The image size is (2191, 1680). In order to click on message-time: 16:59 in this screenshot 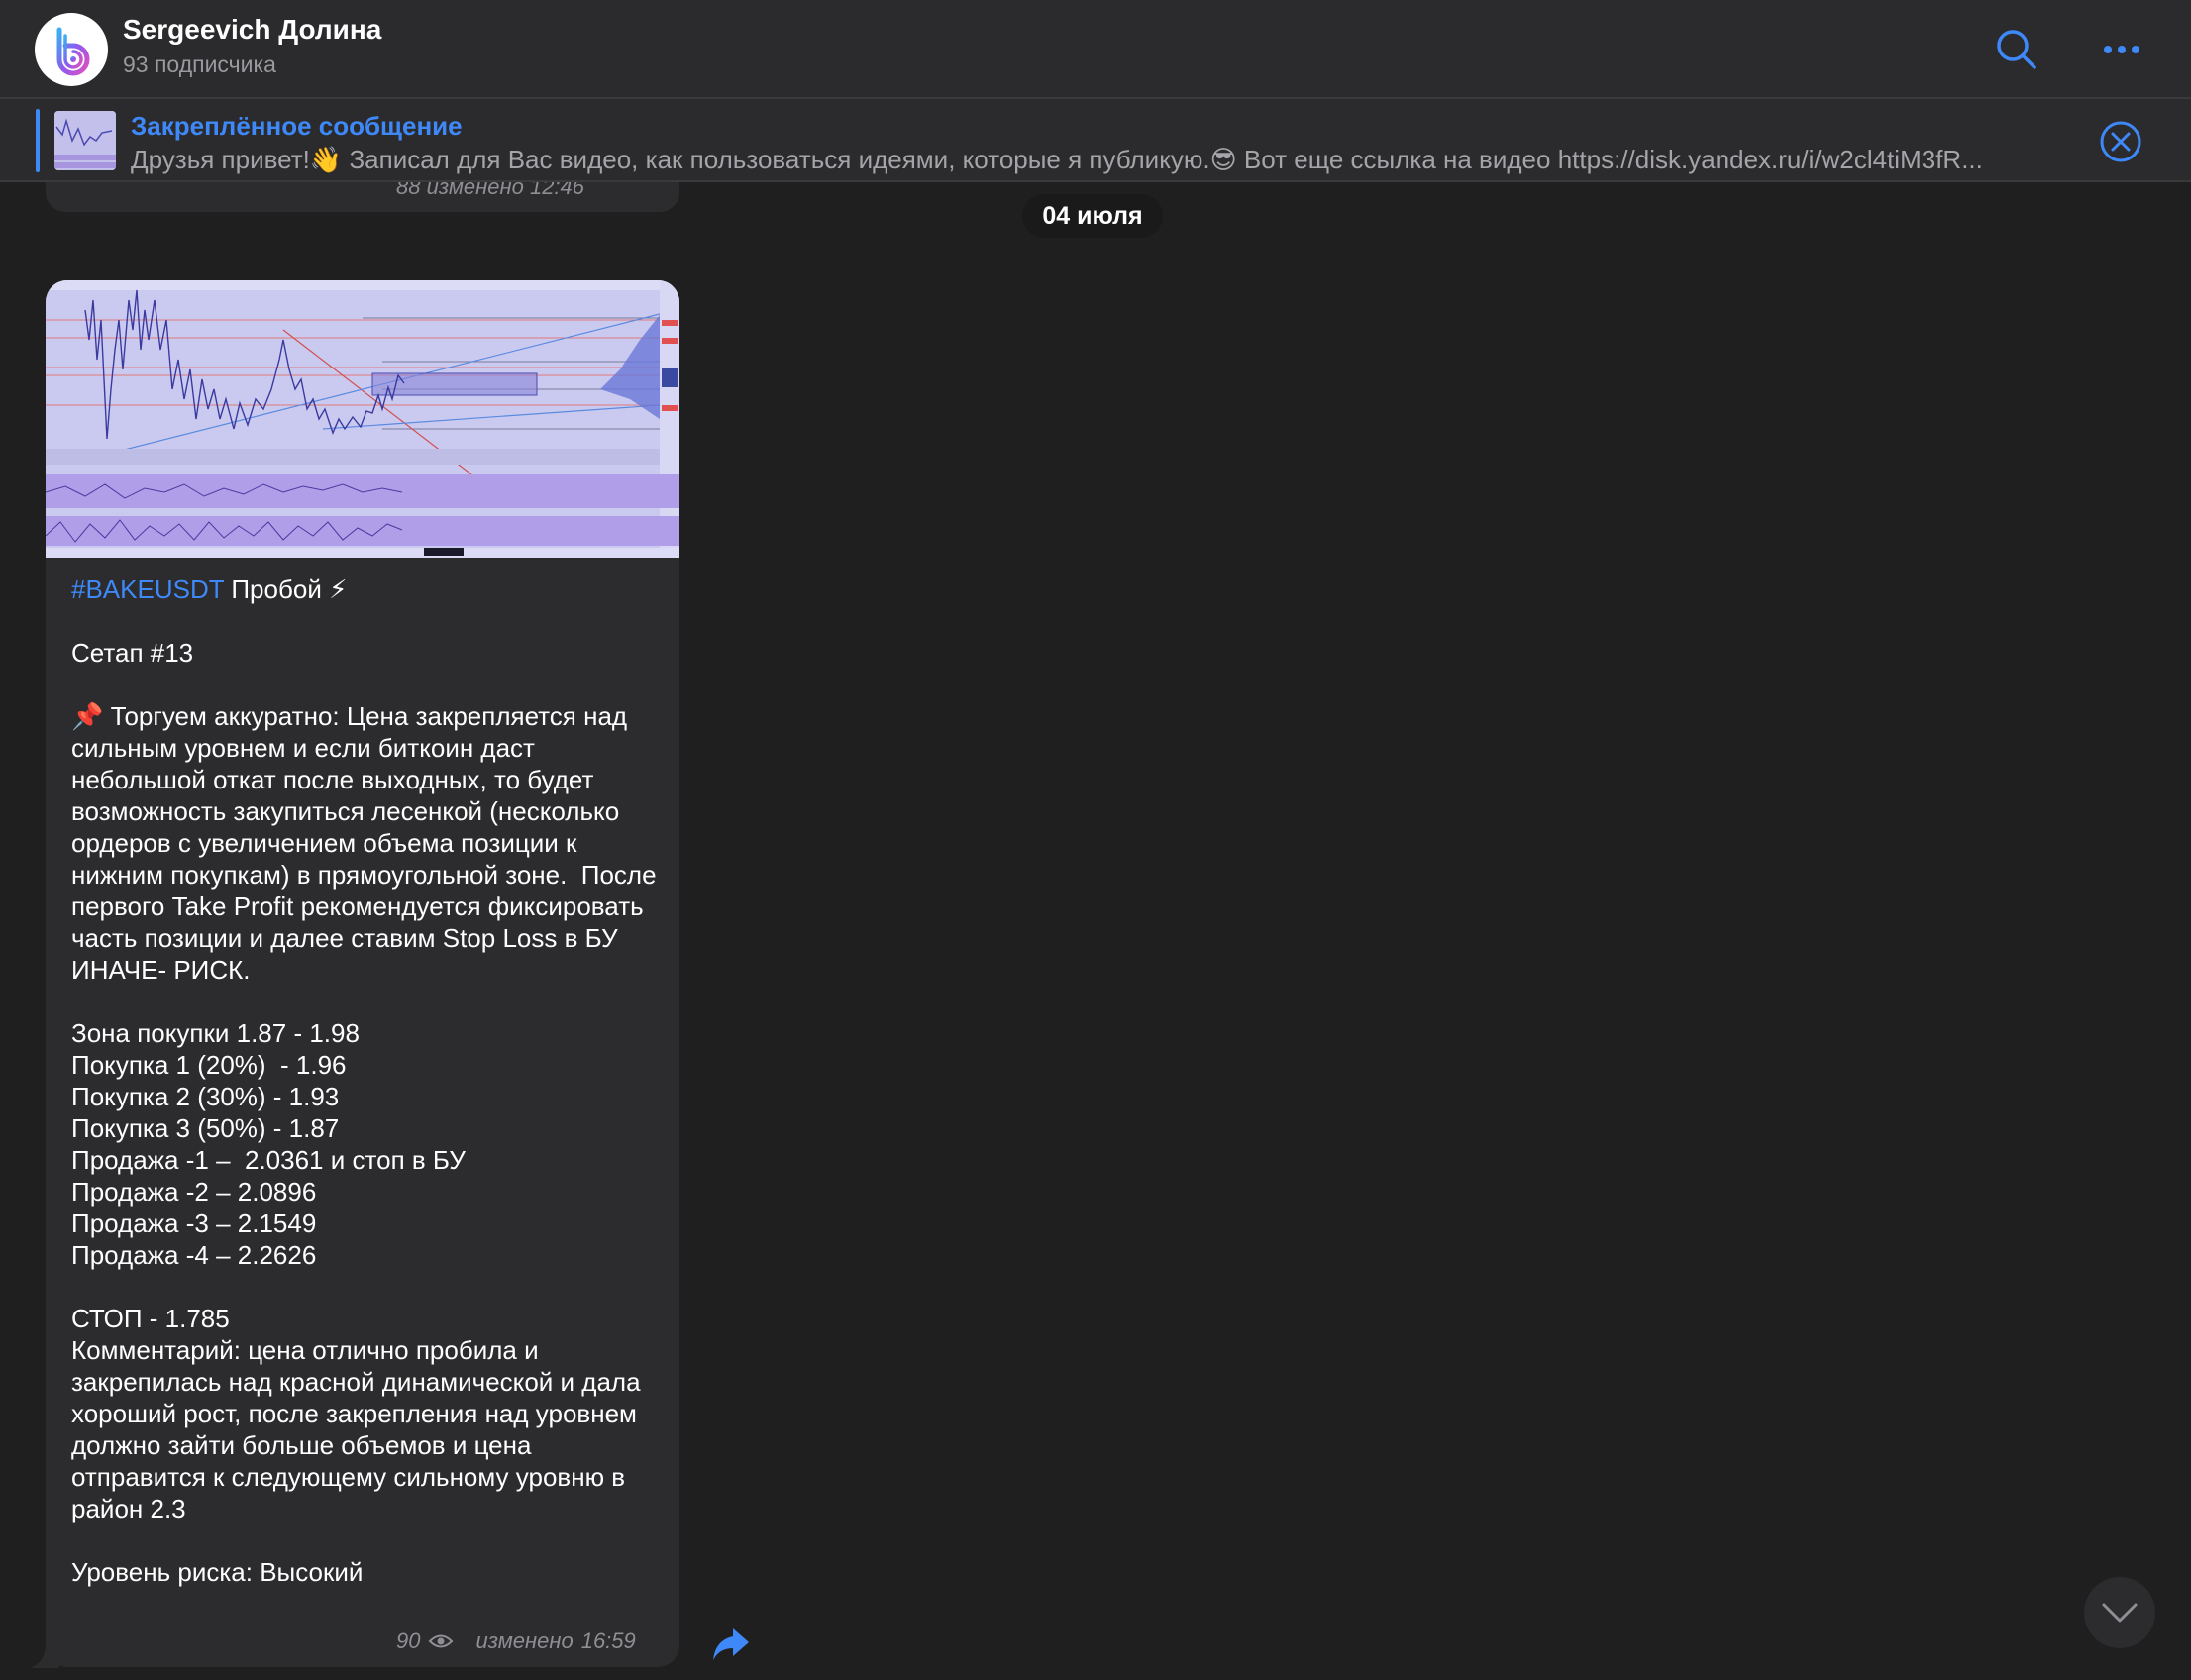, I will do `click(608, 1640)`.